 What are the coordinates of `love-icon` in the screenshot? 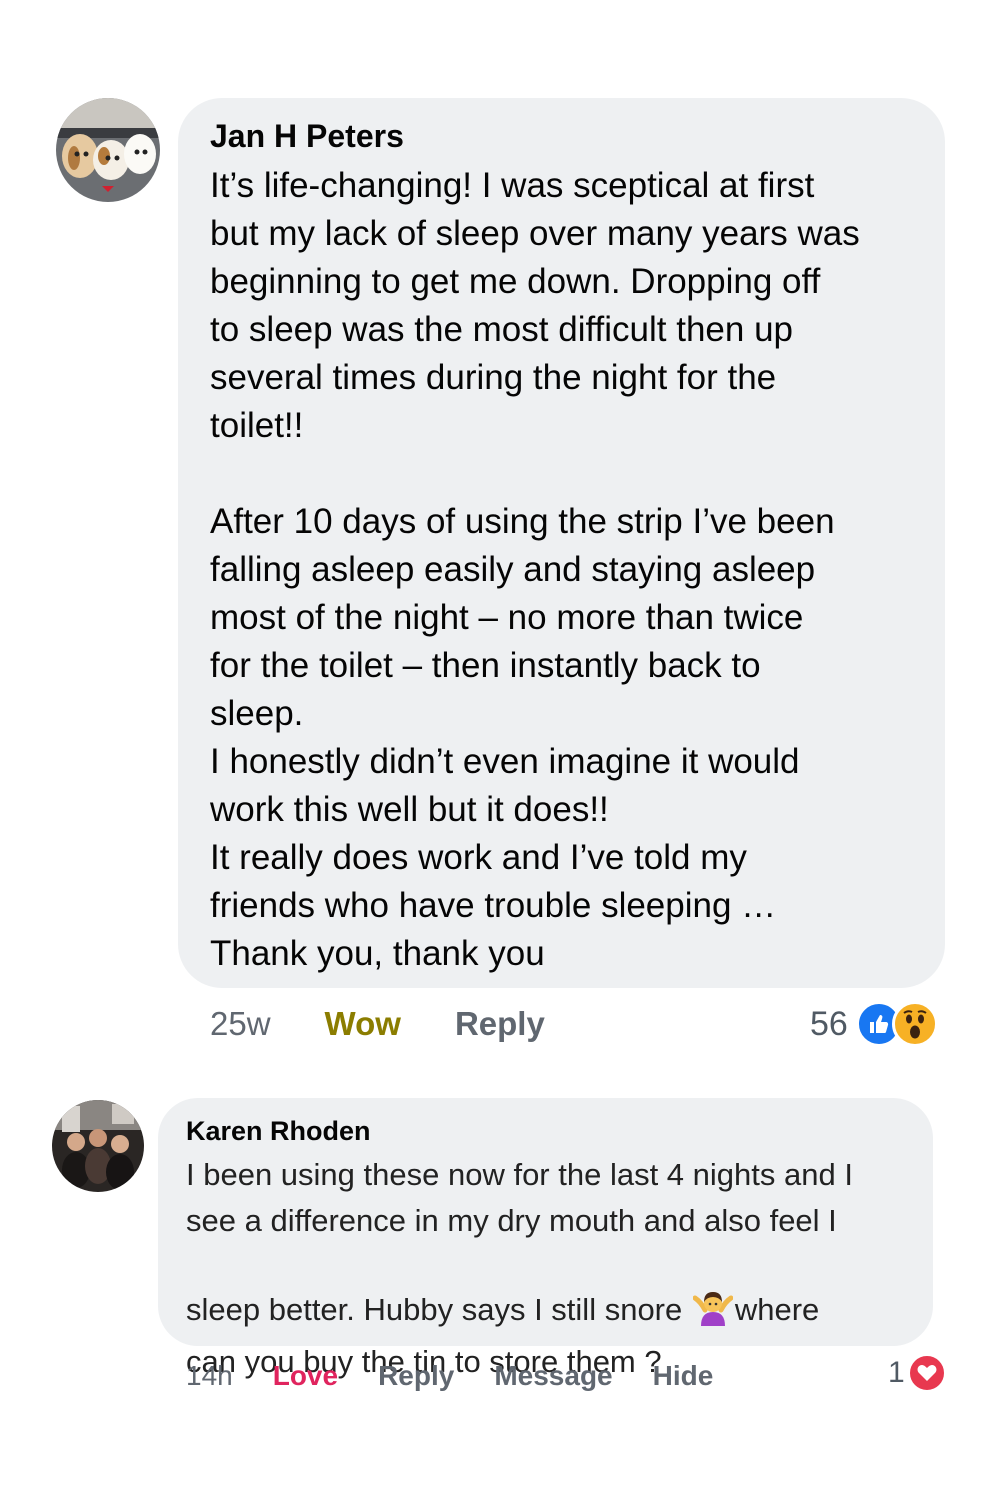 It's located at (926, 1373).